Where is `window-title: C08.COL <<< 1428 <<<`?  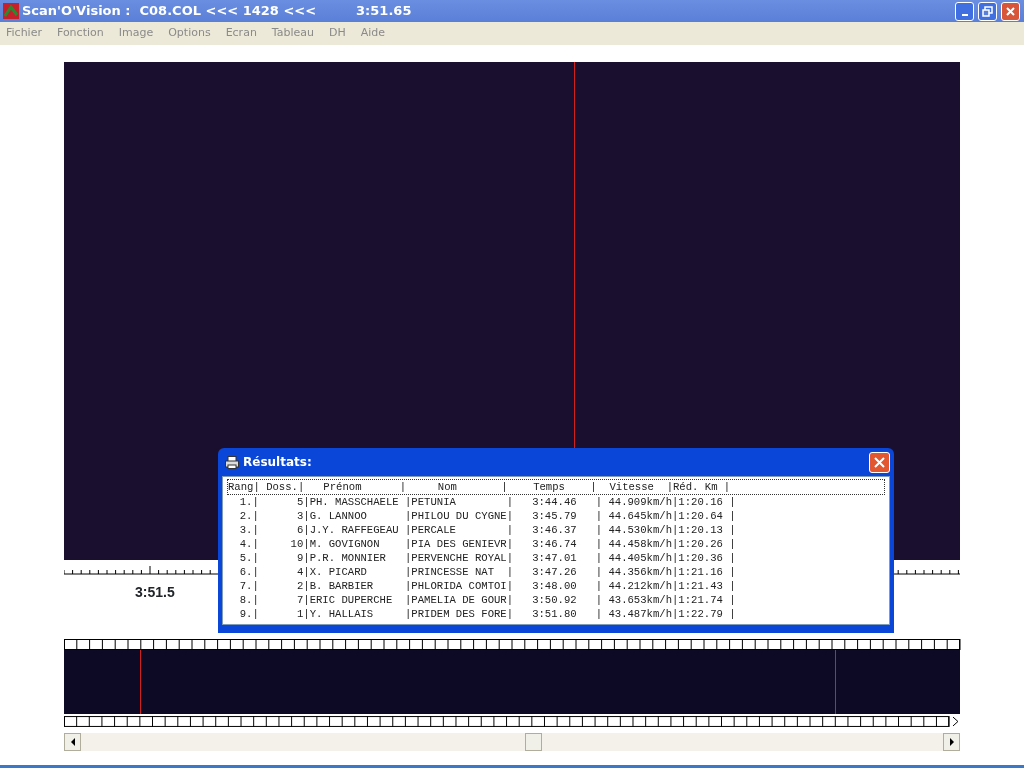
window-title: C08.COL <<< 1428 <<< is located at coordinates (228, 11).